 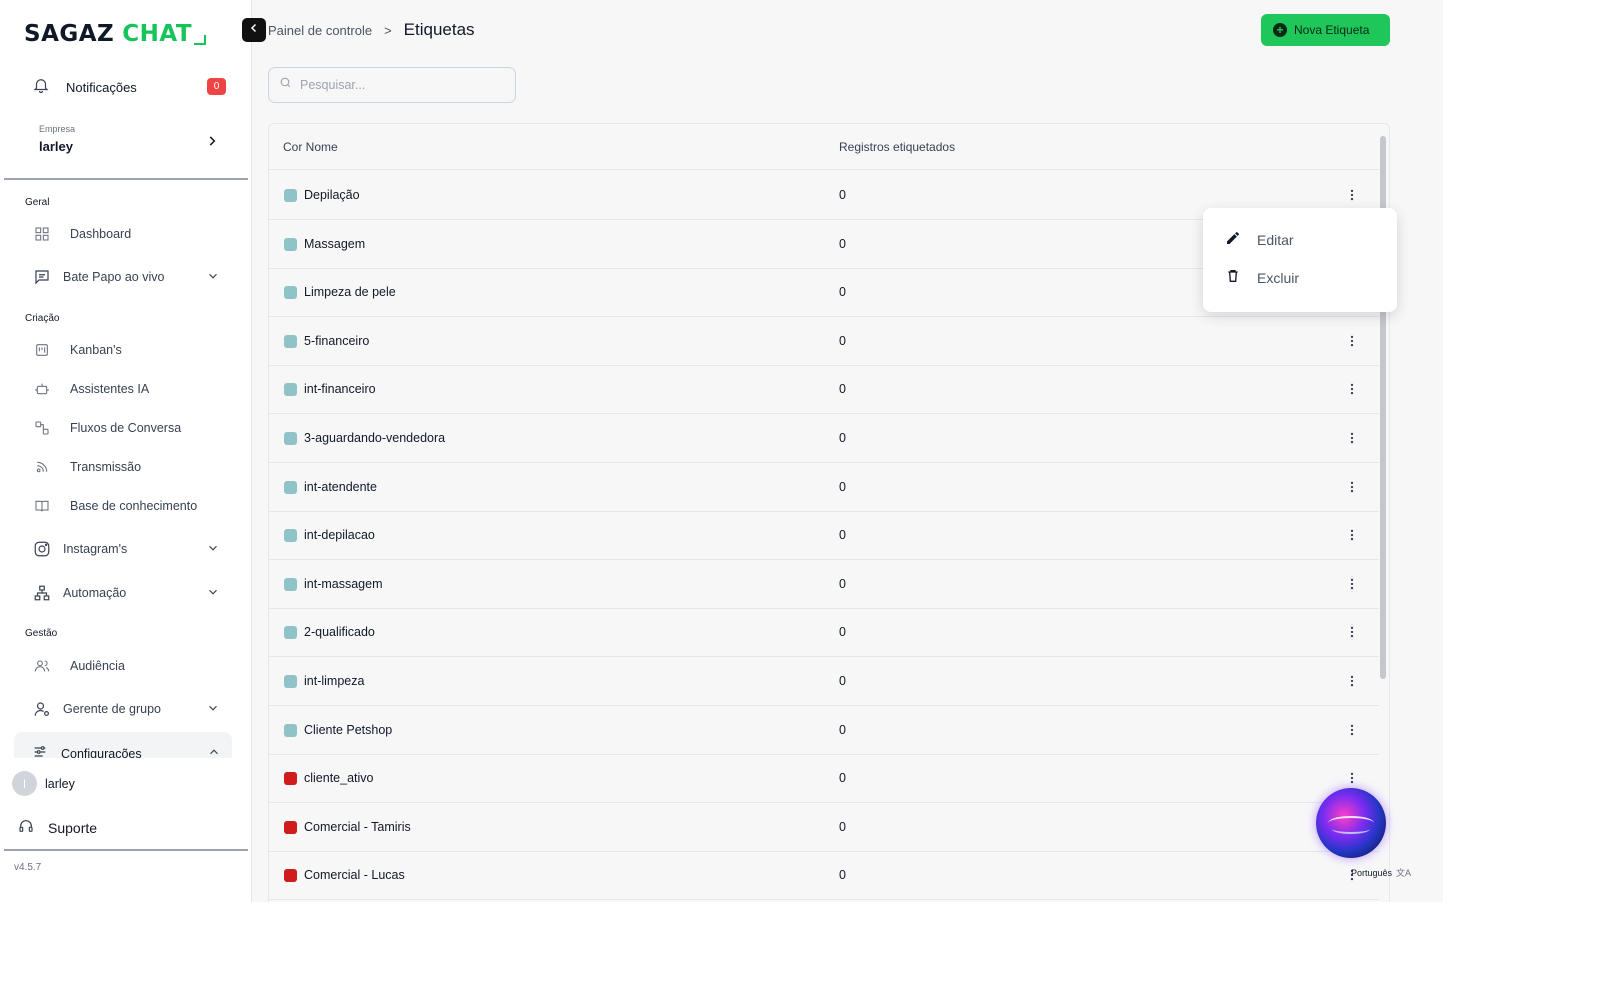 I want to click on company-selector: Empresa larley, so click(x=129, y=139).